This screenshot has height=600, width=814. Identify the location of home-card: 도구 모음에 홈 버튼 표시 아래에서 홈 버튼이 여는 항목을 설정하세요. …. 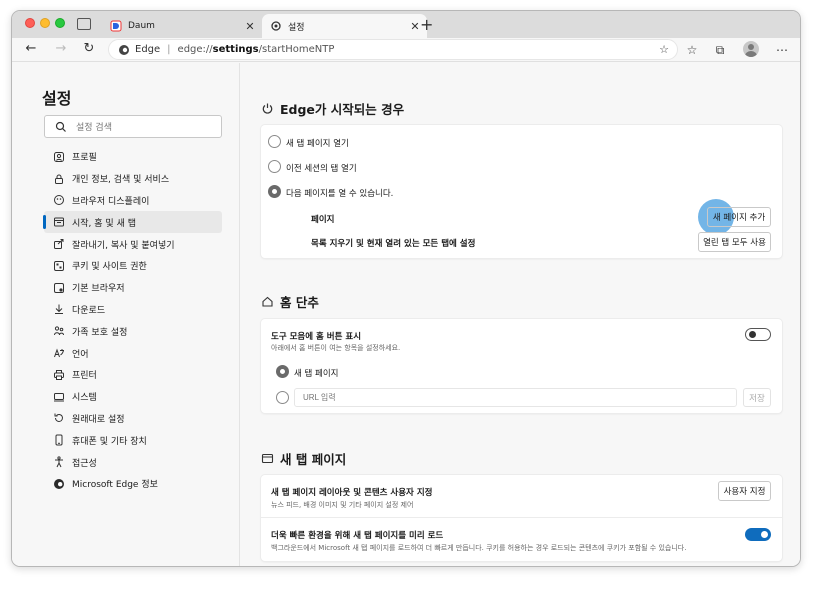
(521, 366).